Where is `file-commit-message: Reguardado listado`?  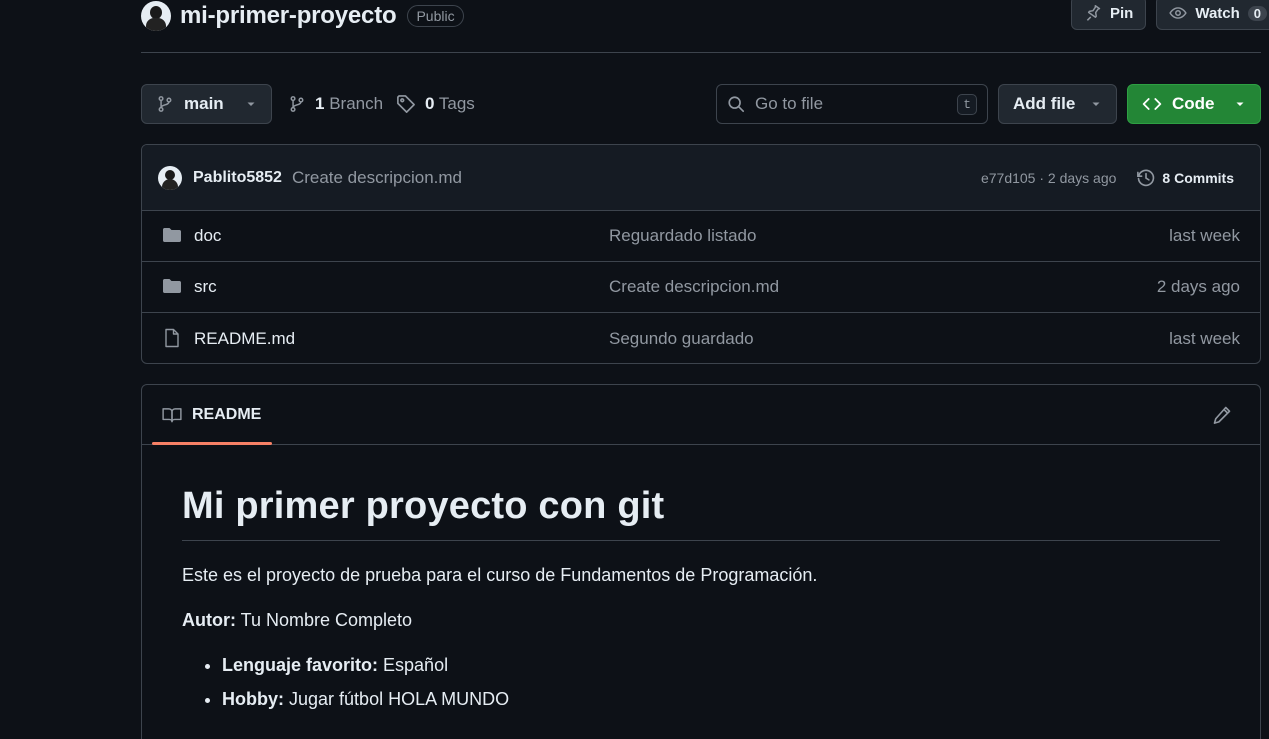
file-commit-message: Reguardado listado is located at coordinates (682, 236).